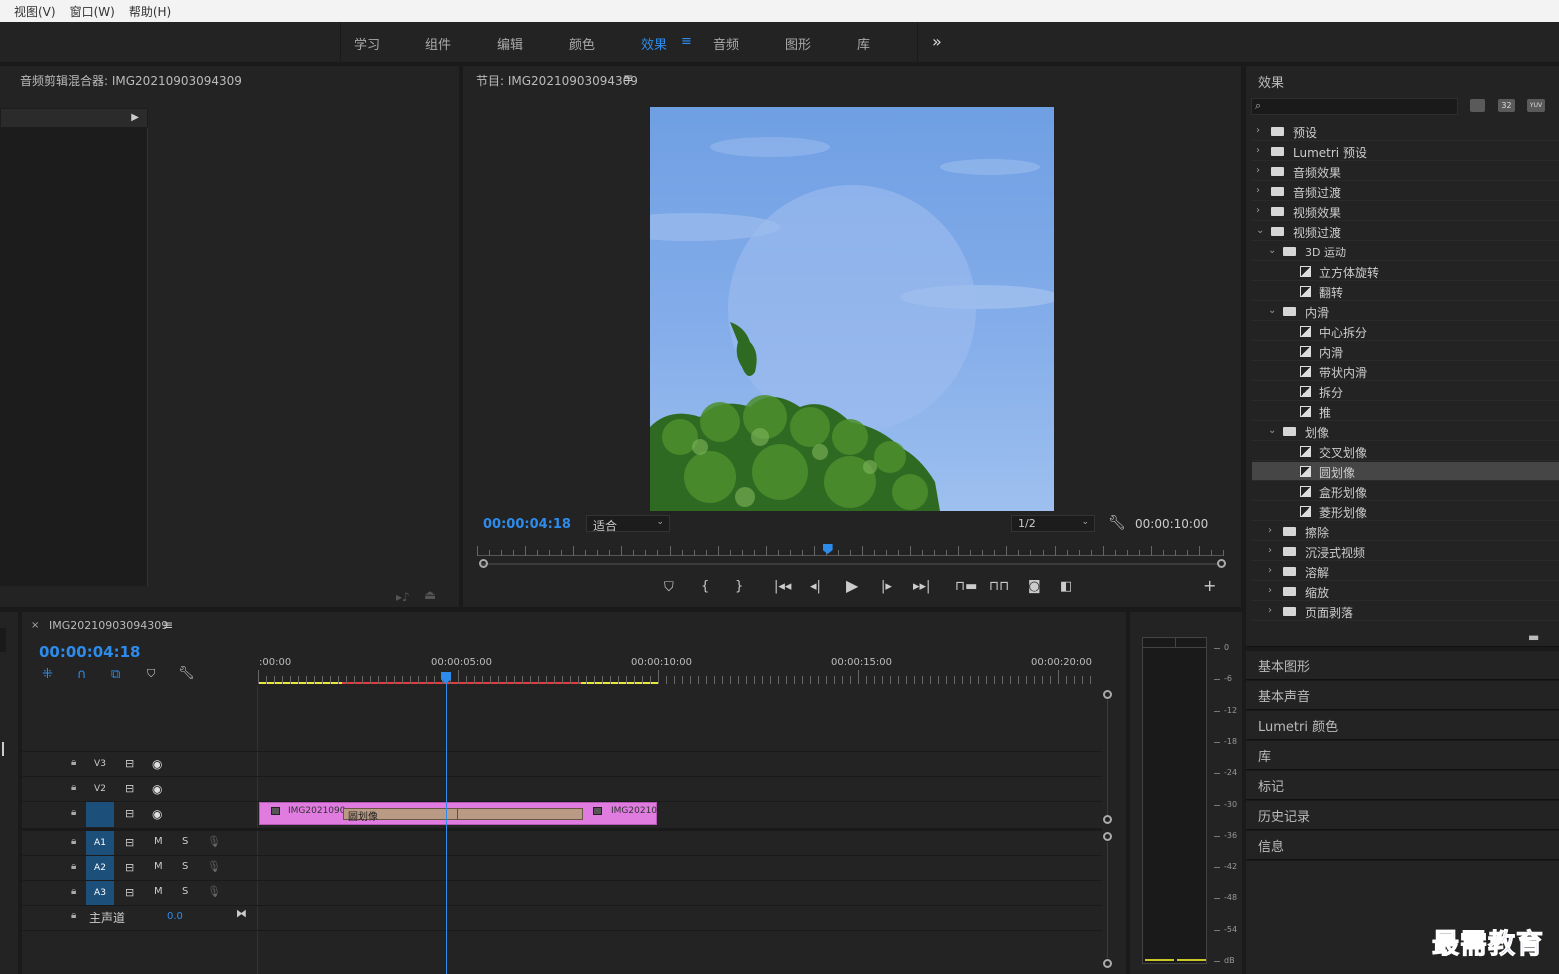 This screenshot has width=1559, height=974. Describe the element at coordinates (1405, 431) in the screenshot. I see `effects-tree-item: ⌄ 划像` at that location.